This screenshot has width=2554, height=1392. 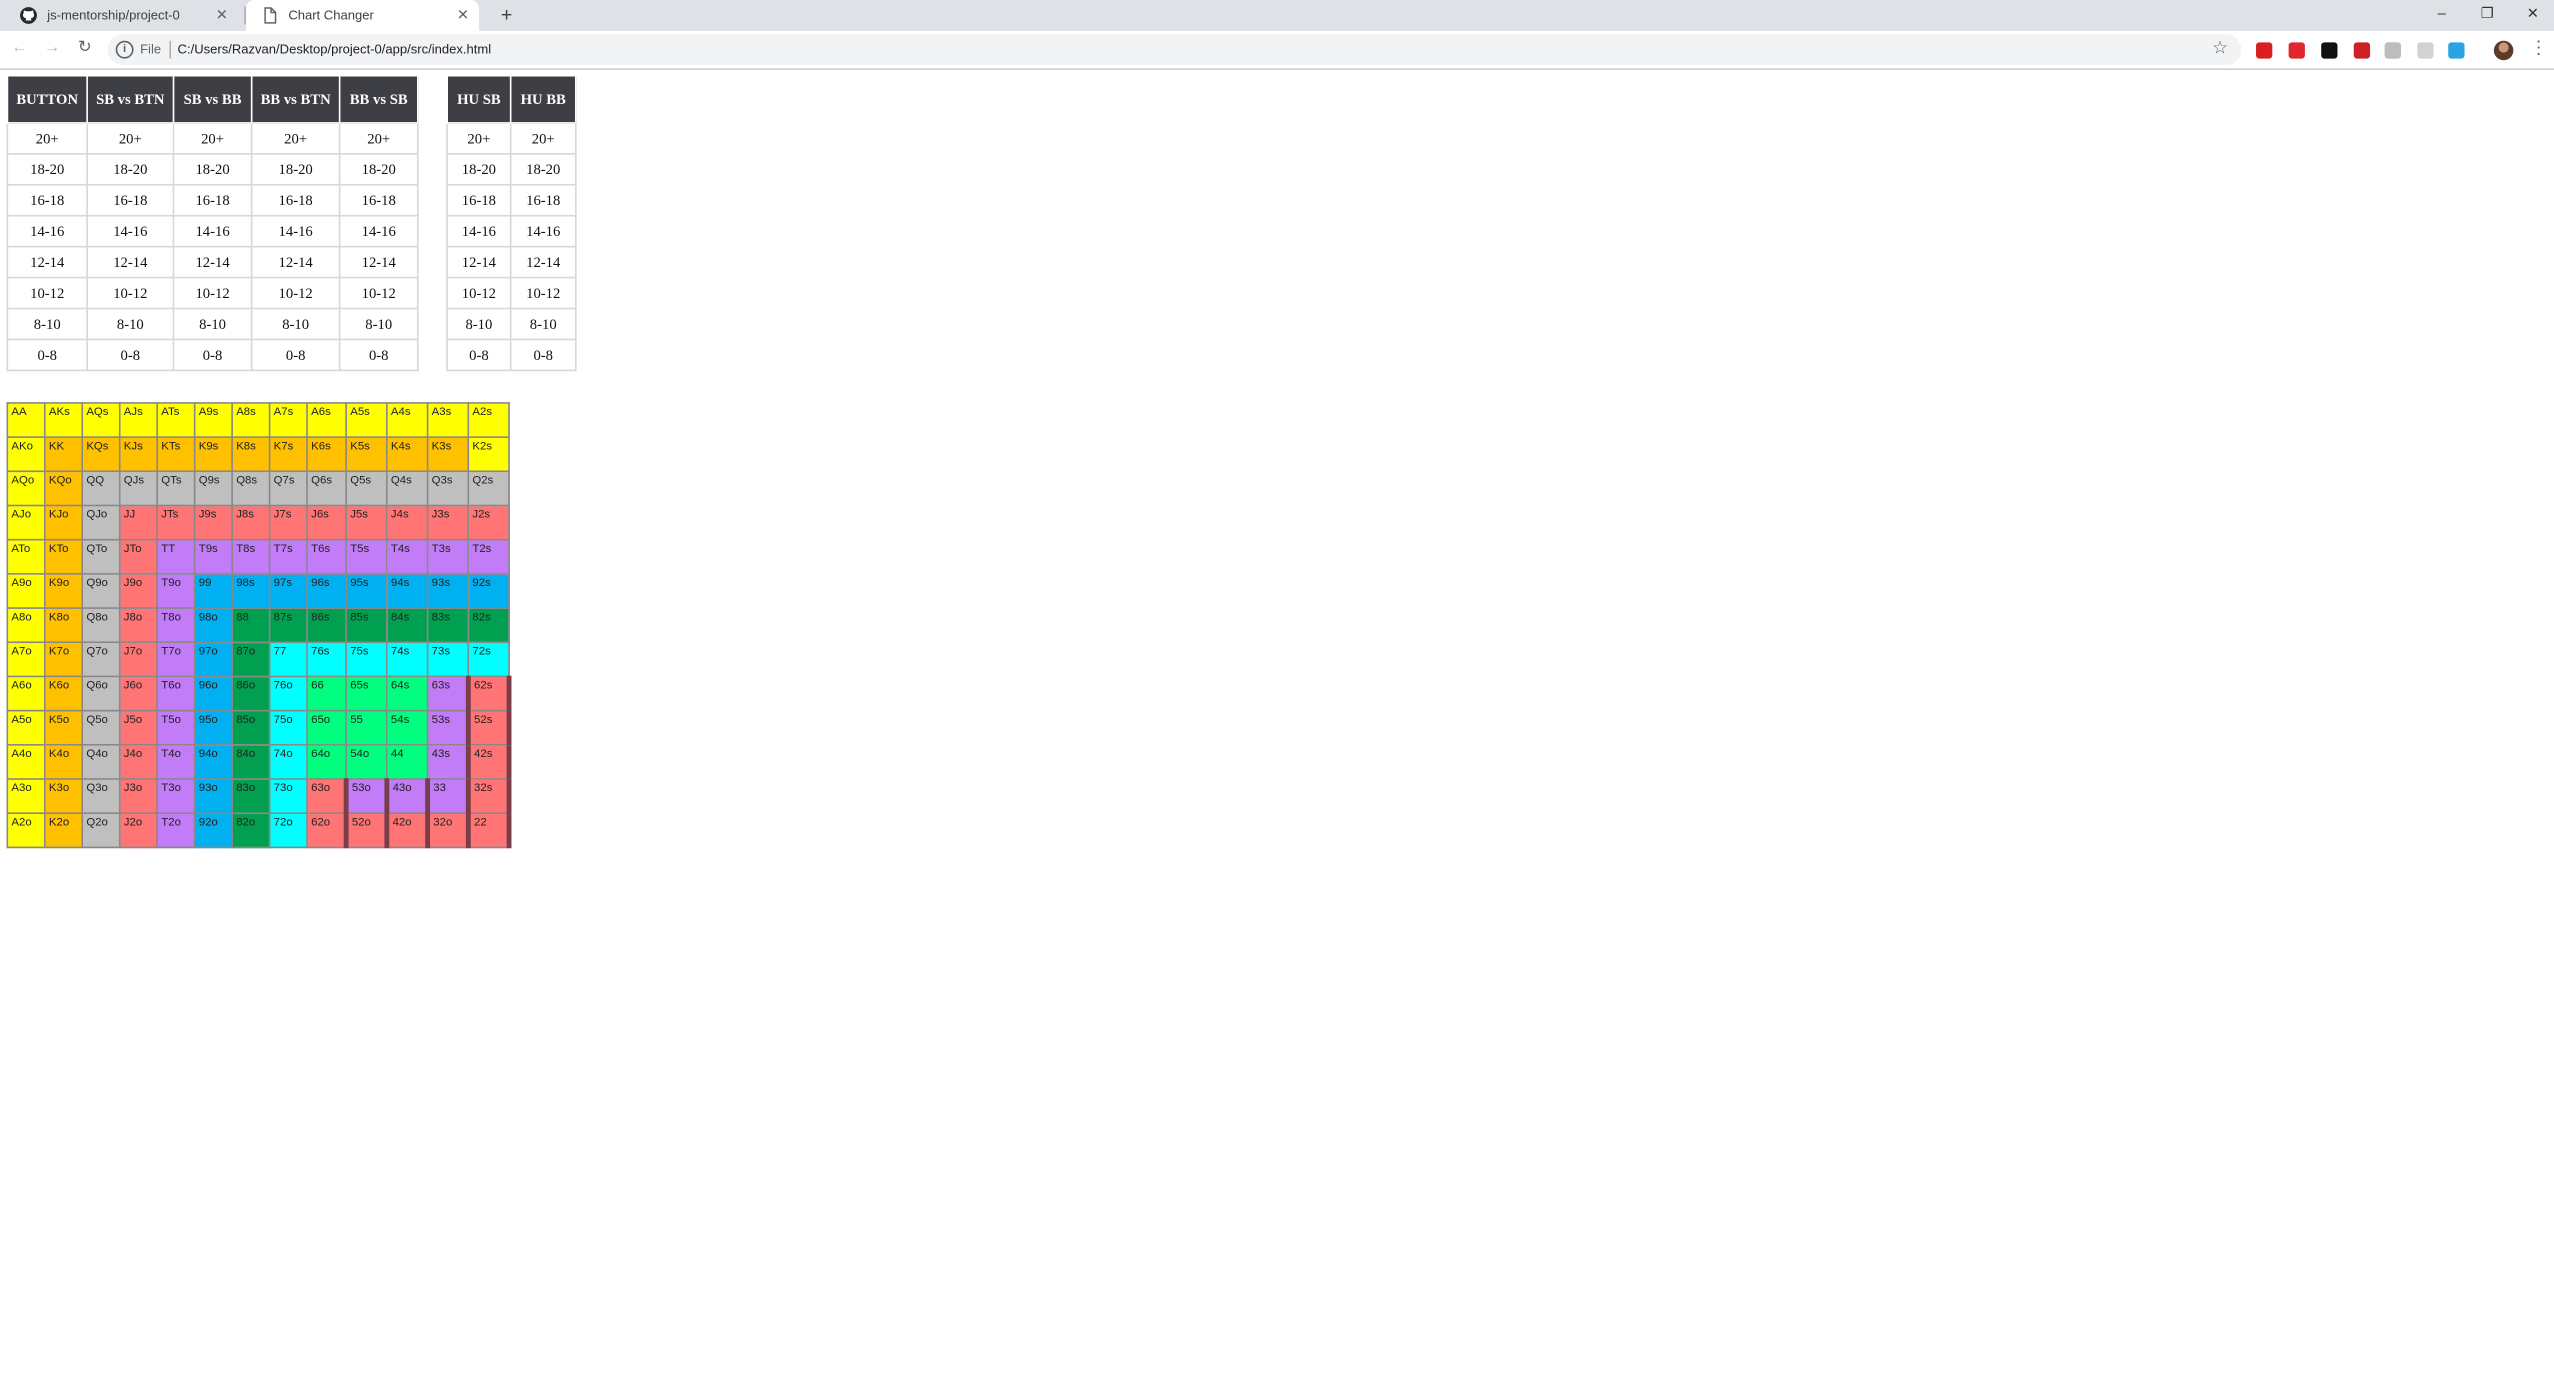 What do you see at coordinates (176, 420) in the screenshot?
I see `hand-cell: ATs` at bounding box center [176, 420].